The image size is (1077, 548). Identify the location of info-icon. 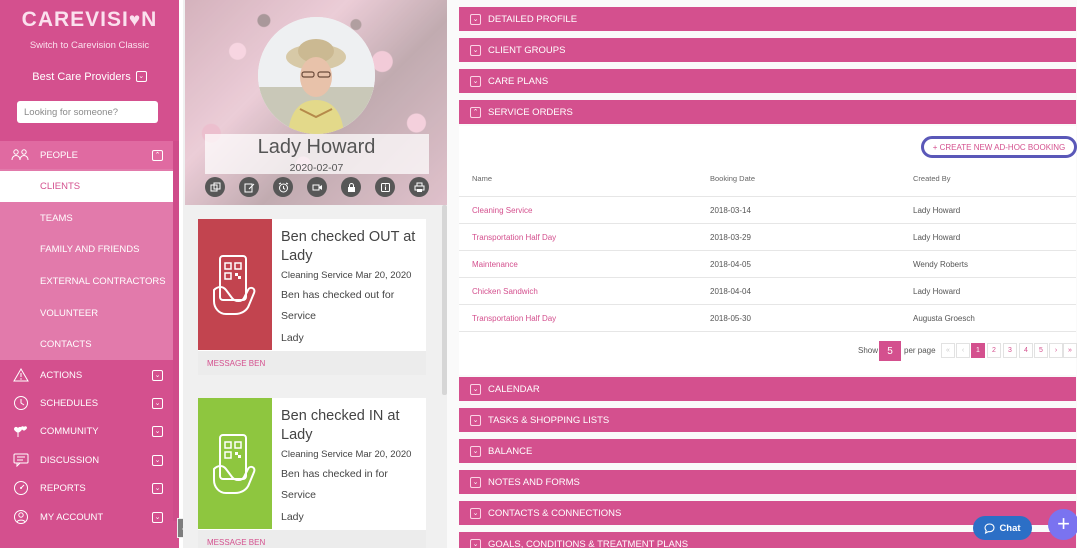
(385, 187).